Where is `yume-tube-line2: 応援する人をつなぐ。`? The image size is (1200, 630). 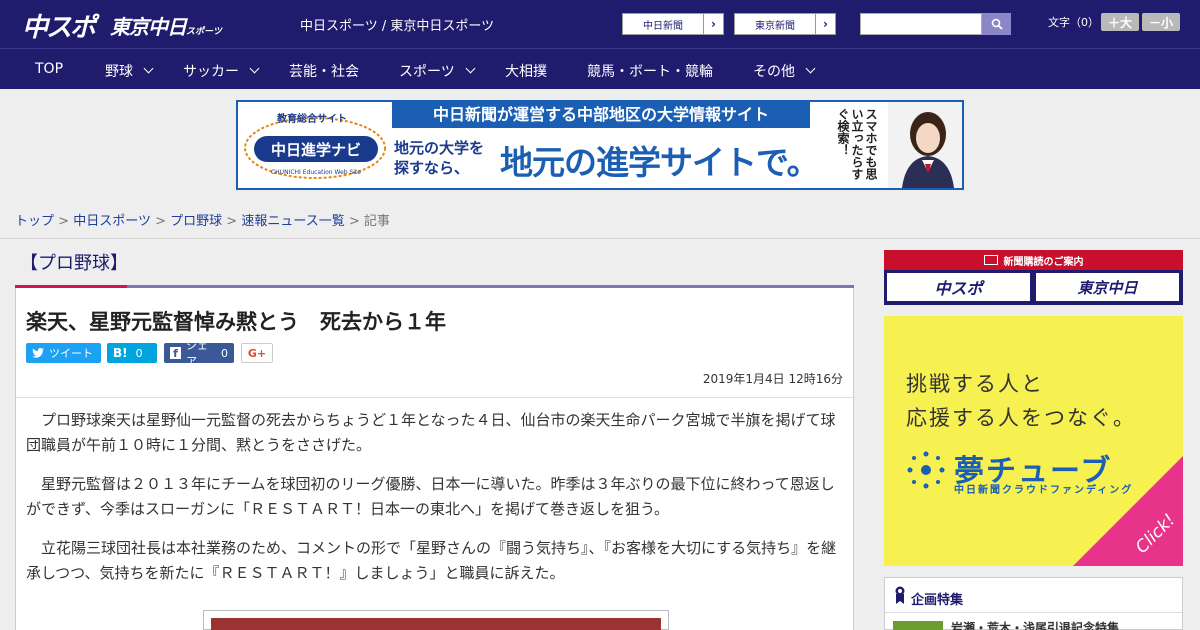
yume-tube-line2: 応援する人をつなぐ。 is located at coordinates (1021, 418).